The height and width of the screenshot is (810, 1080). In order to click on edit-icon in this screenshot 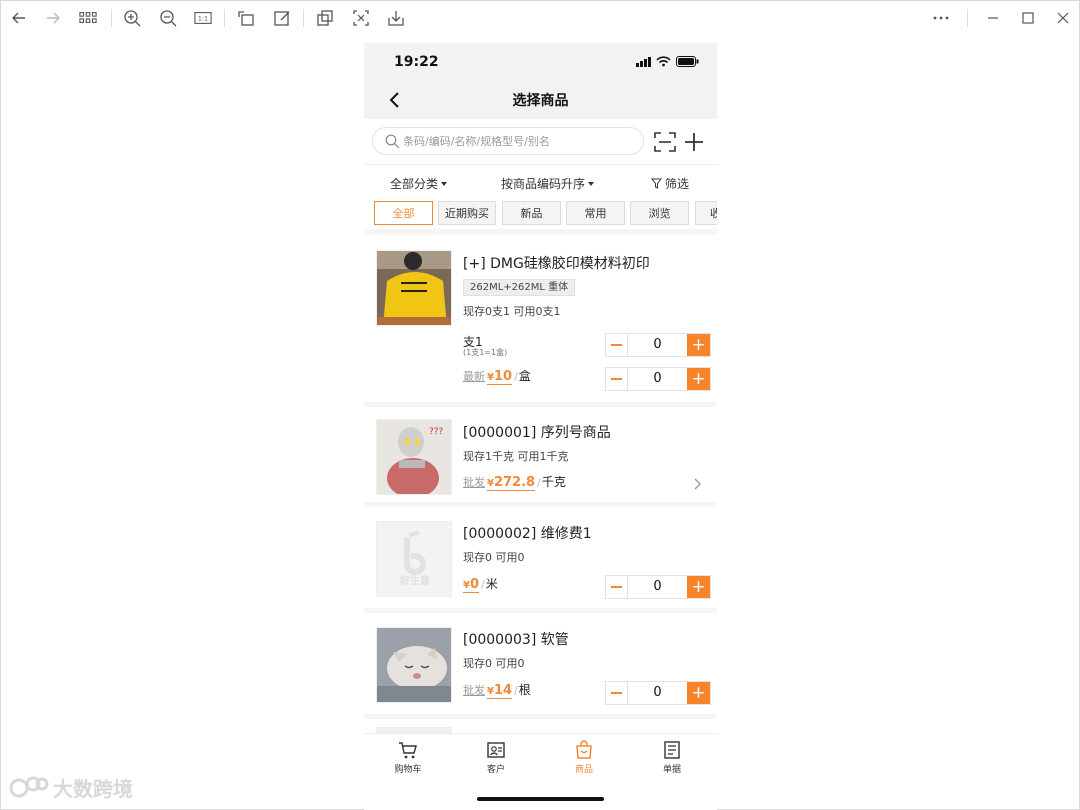, I will do `click(282, 18)`.